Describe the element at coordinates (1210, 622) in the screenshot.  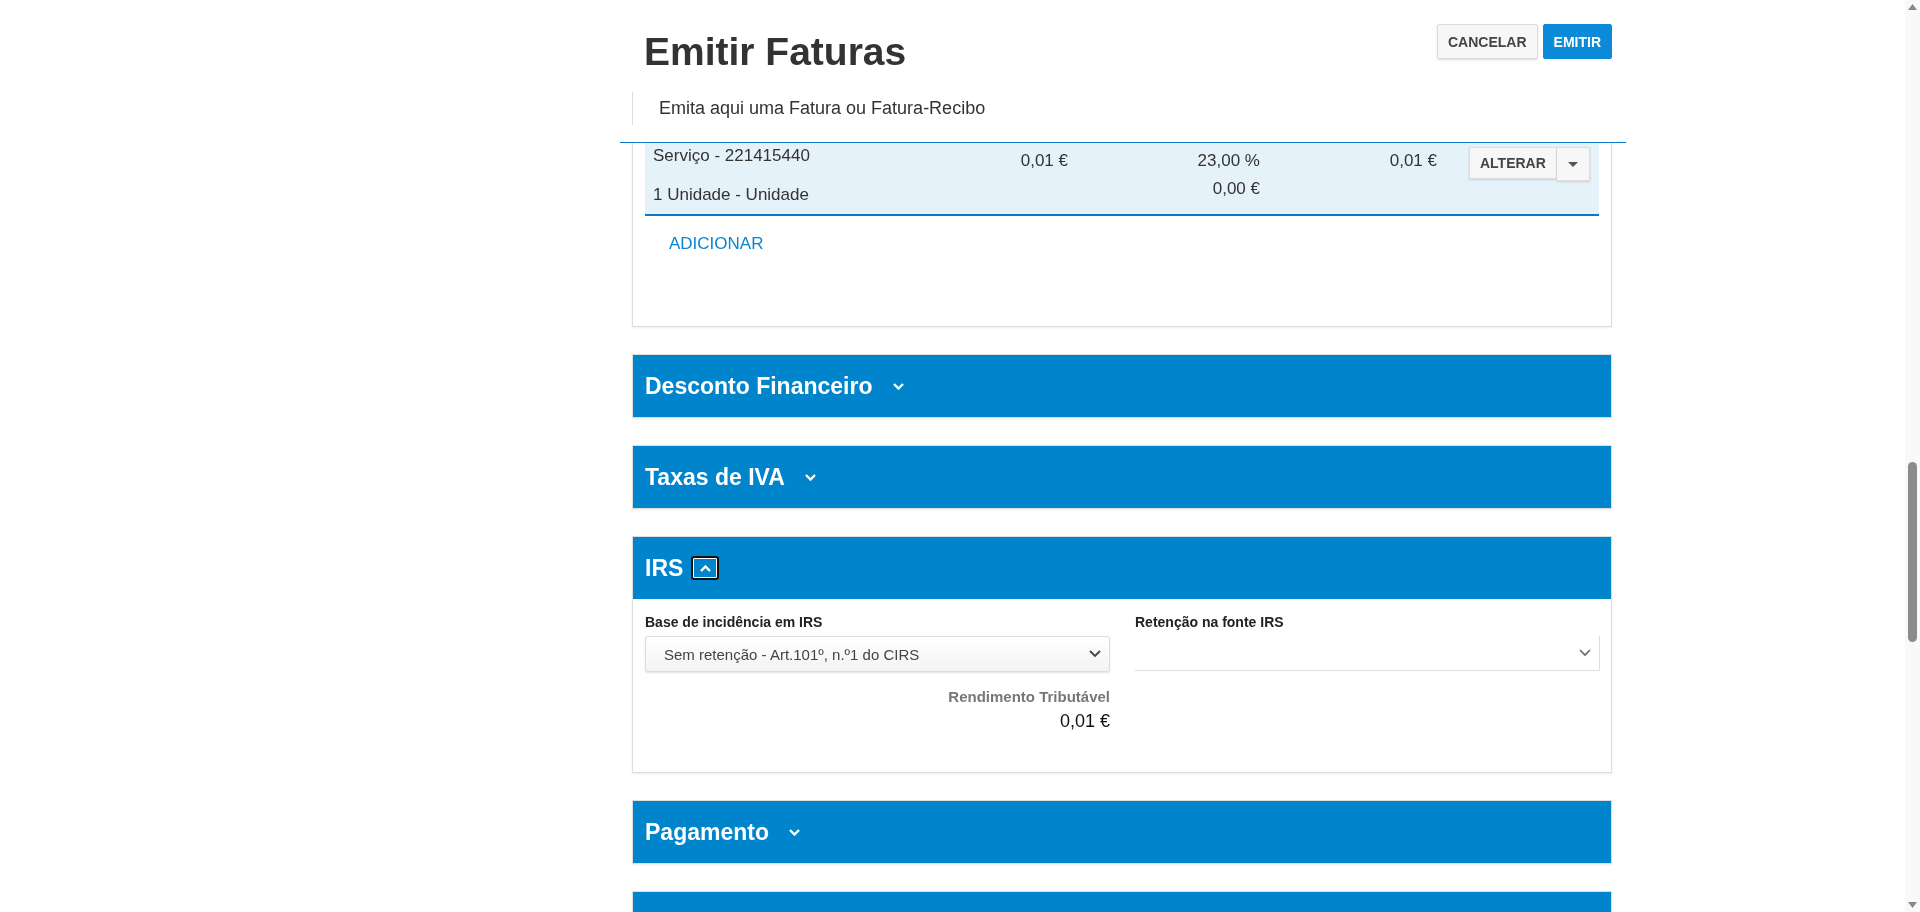
I see `field-label: Retenção na fonte IRS` at that location.